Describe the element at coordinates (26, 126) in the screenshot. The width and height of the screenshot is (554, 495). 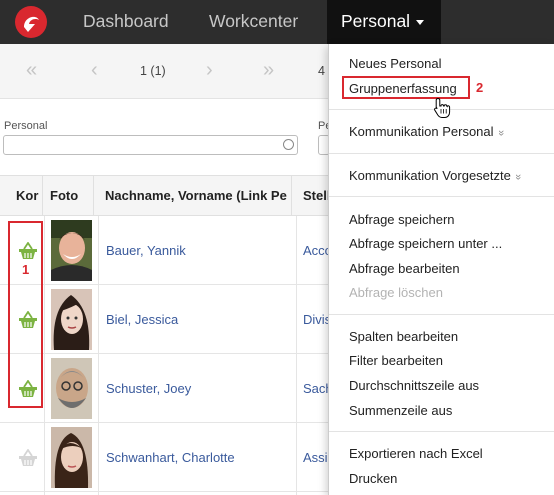
I see `filter-personal-label: Personal` at that location.